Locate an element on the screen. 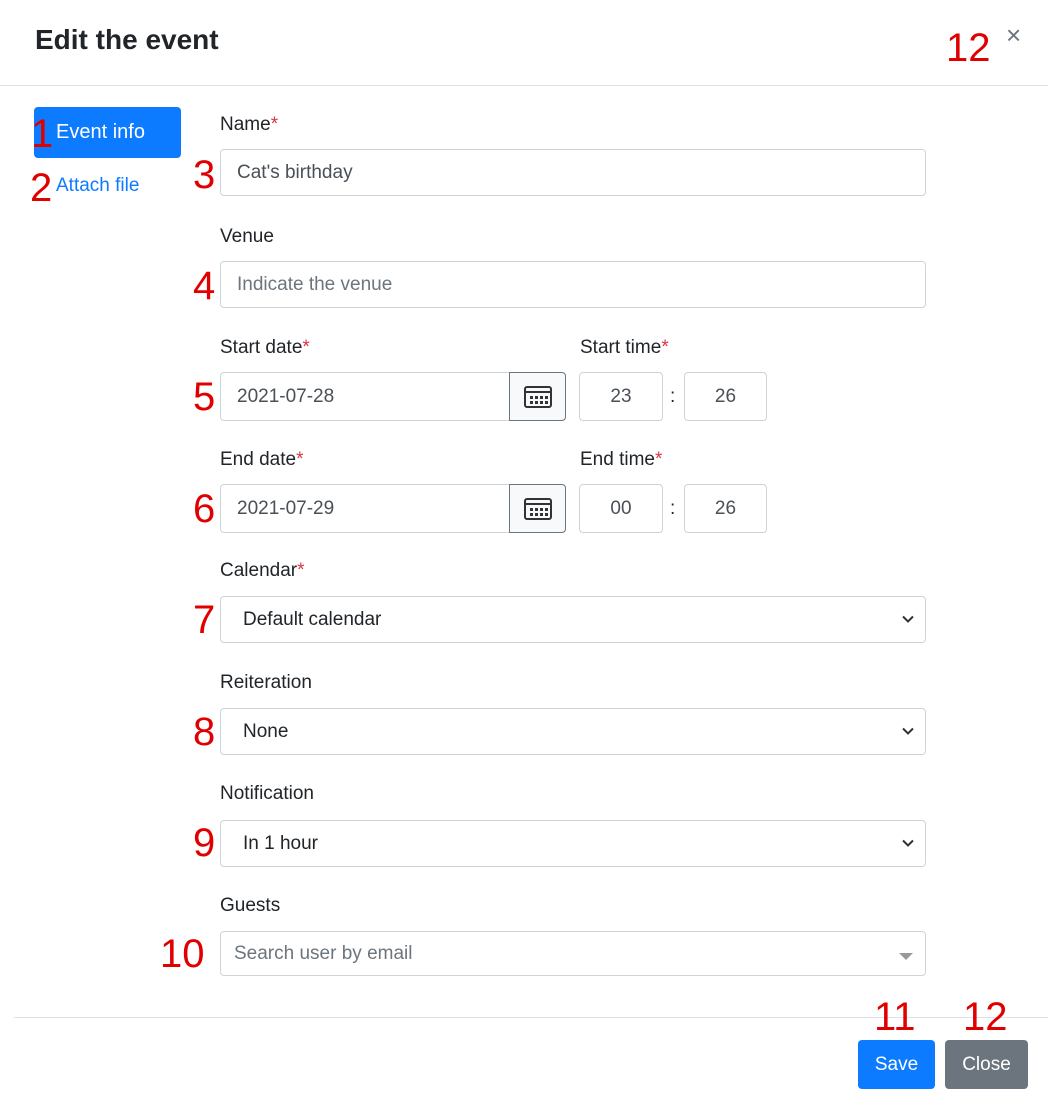  annotation-number: 11 is located at coordinates (895, 1017).